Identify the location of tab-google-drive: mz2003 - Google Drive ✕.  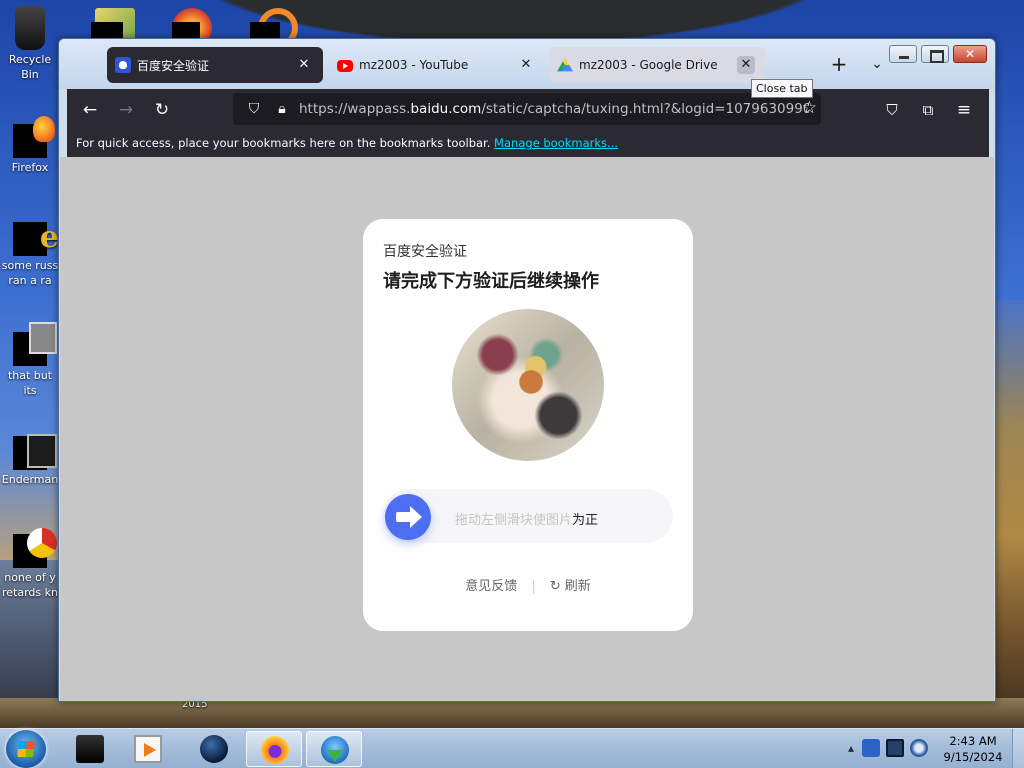
(657, 65).